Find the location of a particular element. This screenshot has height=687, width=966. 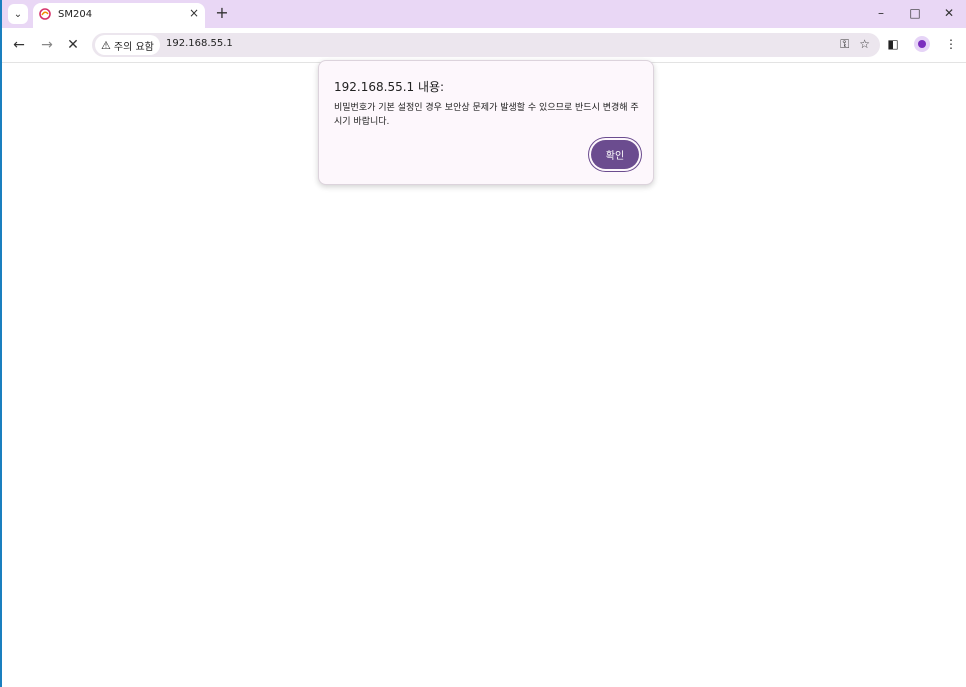

profile-avatar is located at coordinates (922, 44).